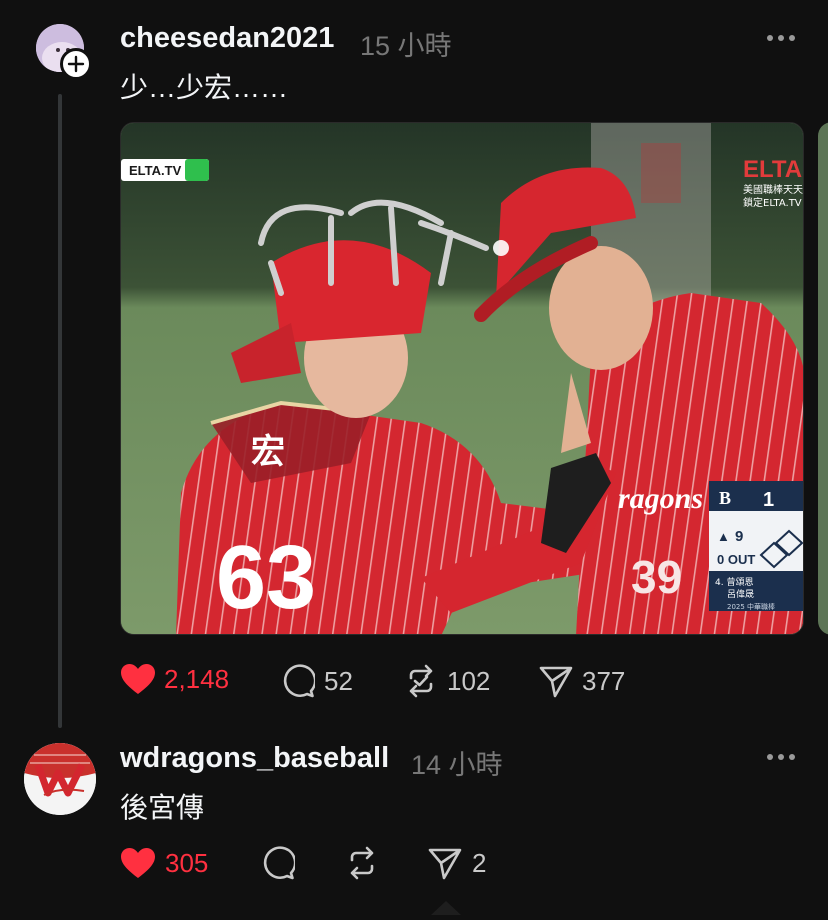 This screenshot has height=920, width=828. Describe the element at coordinates (660, 498) in the screenshot. I see `pitcher-jersey-wordmark: ragons` at that location.